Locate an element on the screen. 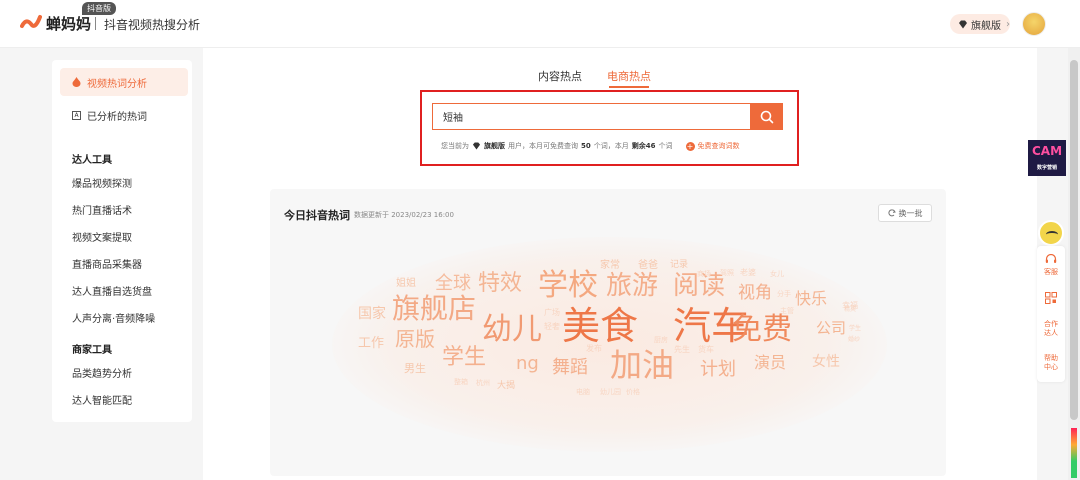 This screenshot has height=480, width=1080. hotword: 发布 is located at coordinates (594, 349).